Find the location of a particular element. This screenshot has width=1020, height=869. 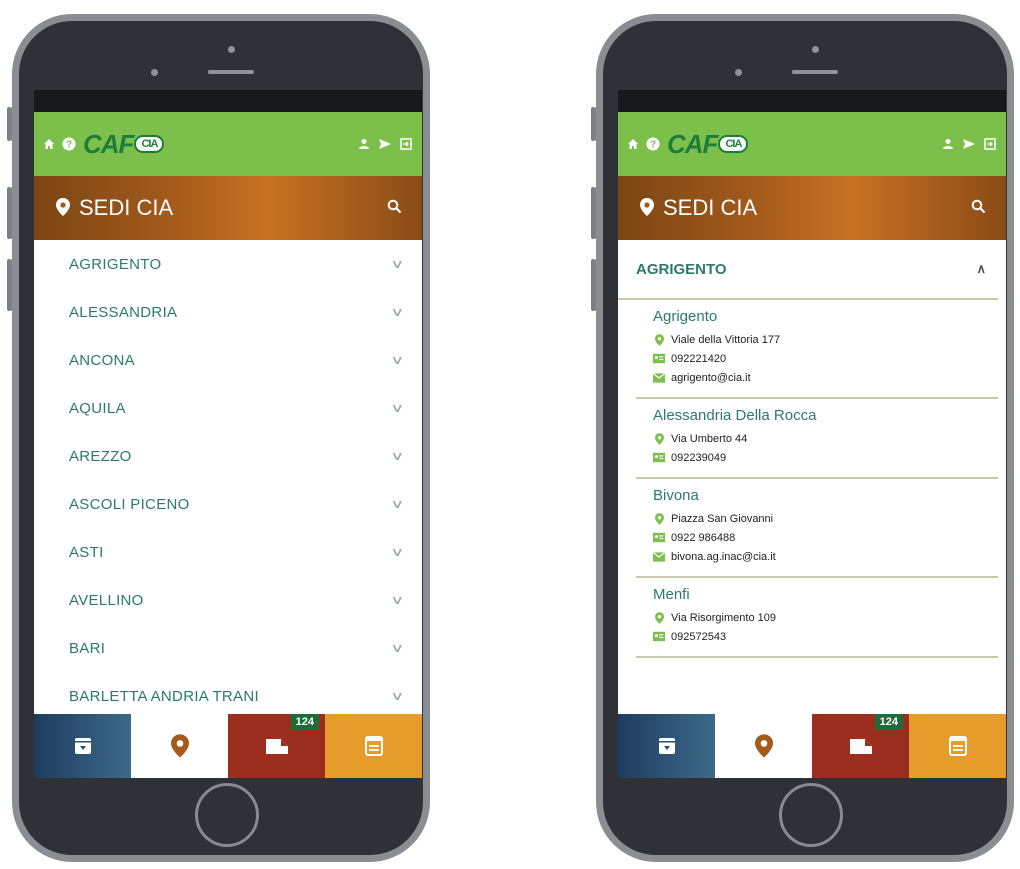

office-email: agrigento@cia.it is located at coordinates (825, 377).